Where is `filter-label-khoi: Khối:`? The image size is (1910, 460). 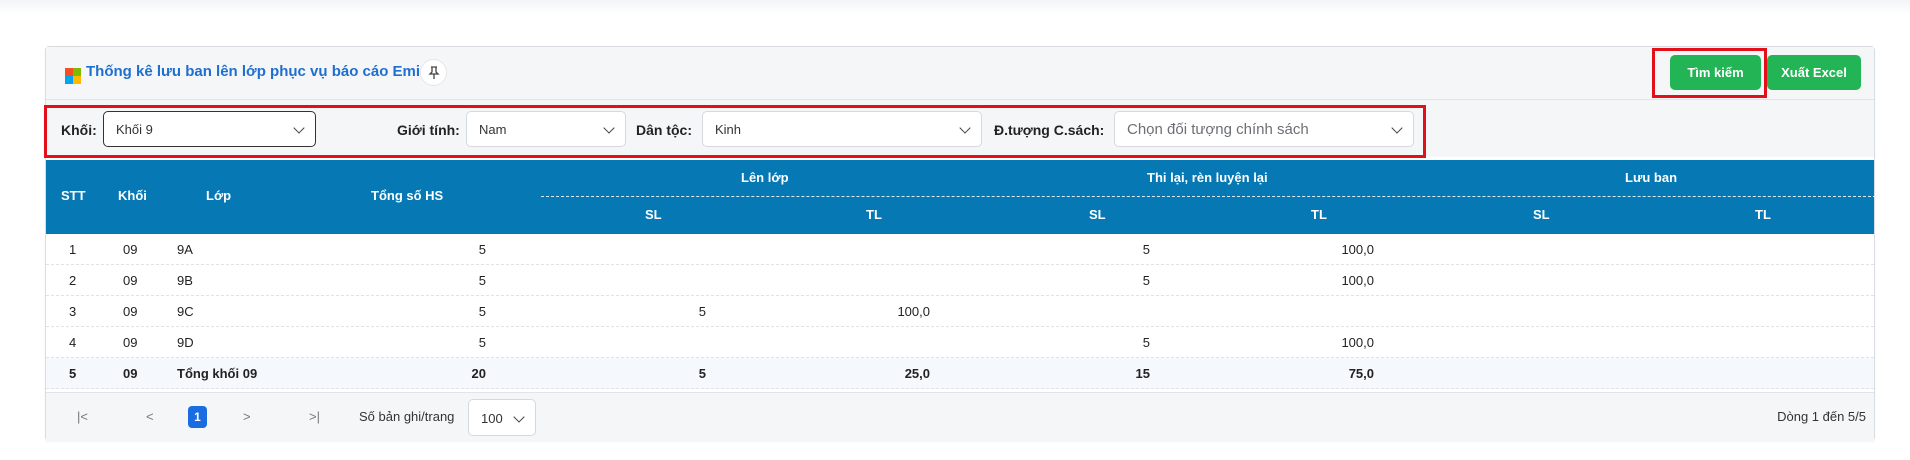 filter-label-khoi: Khối: is located at coordinates (79, 130).